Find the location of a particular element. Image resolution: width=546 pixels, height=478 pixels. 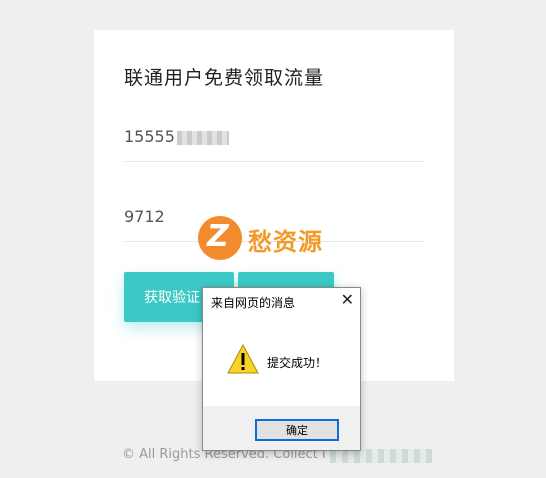

phone-blur-mask is located at coordinates (202, 137).